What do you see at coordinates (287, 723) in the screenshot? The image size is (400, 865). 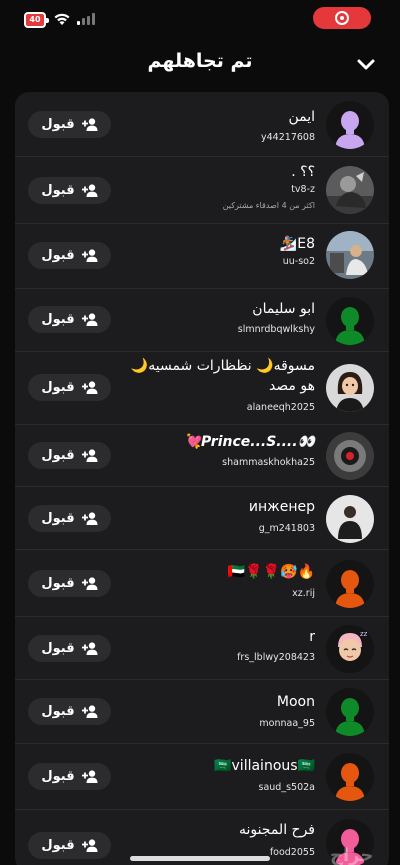 I see `contact-username: monnaa_95` at bounding box center [287, 723].